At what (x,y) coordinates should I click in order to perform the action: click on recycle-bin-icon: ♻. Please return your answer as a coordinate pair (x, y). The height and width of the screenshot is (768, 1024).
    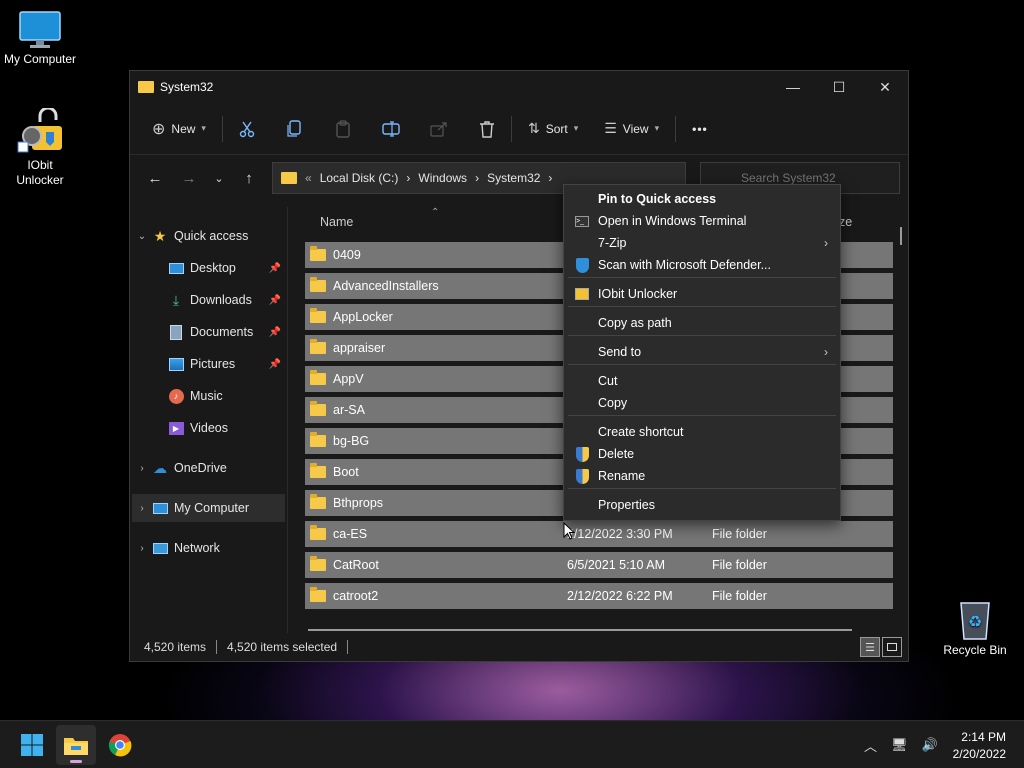
    Looking at the image, I should click on (975, 619).